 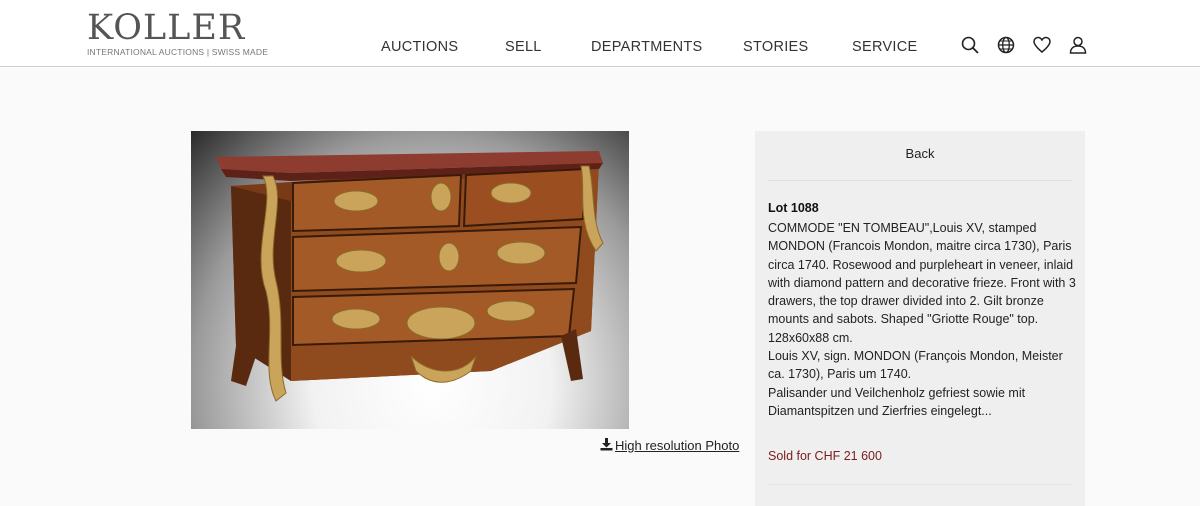 What do you see at coordinates (1006, 45) in the screenshot?
I see `globe-icon` at bounding box center [1006, 45].